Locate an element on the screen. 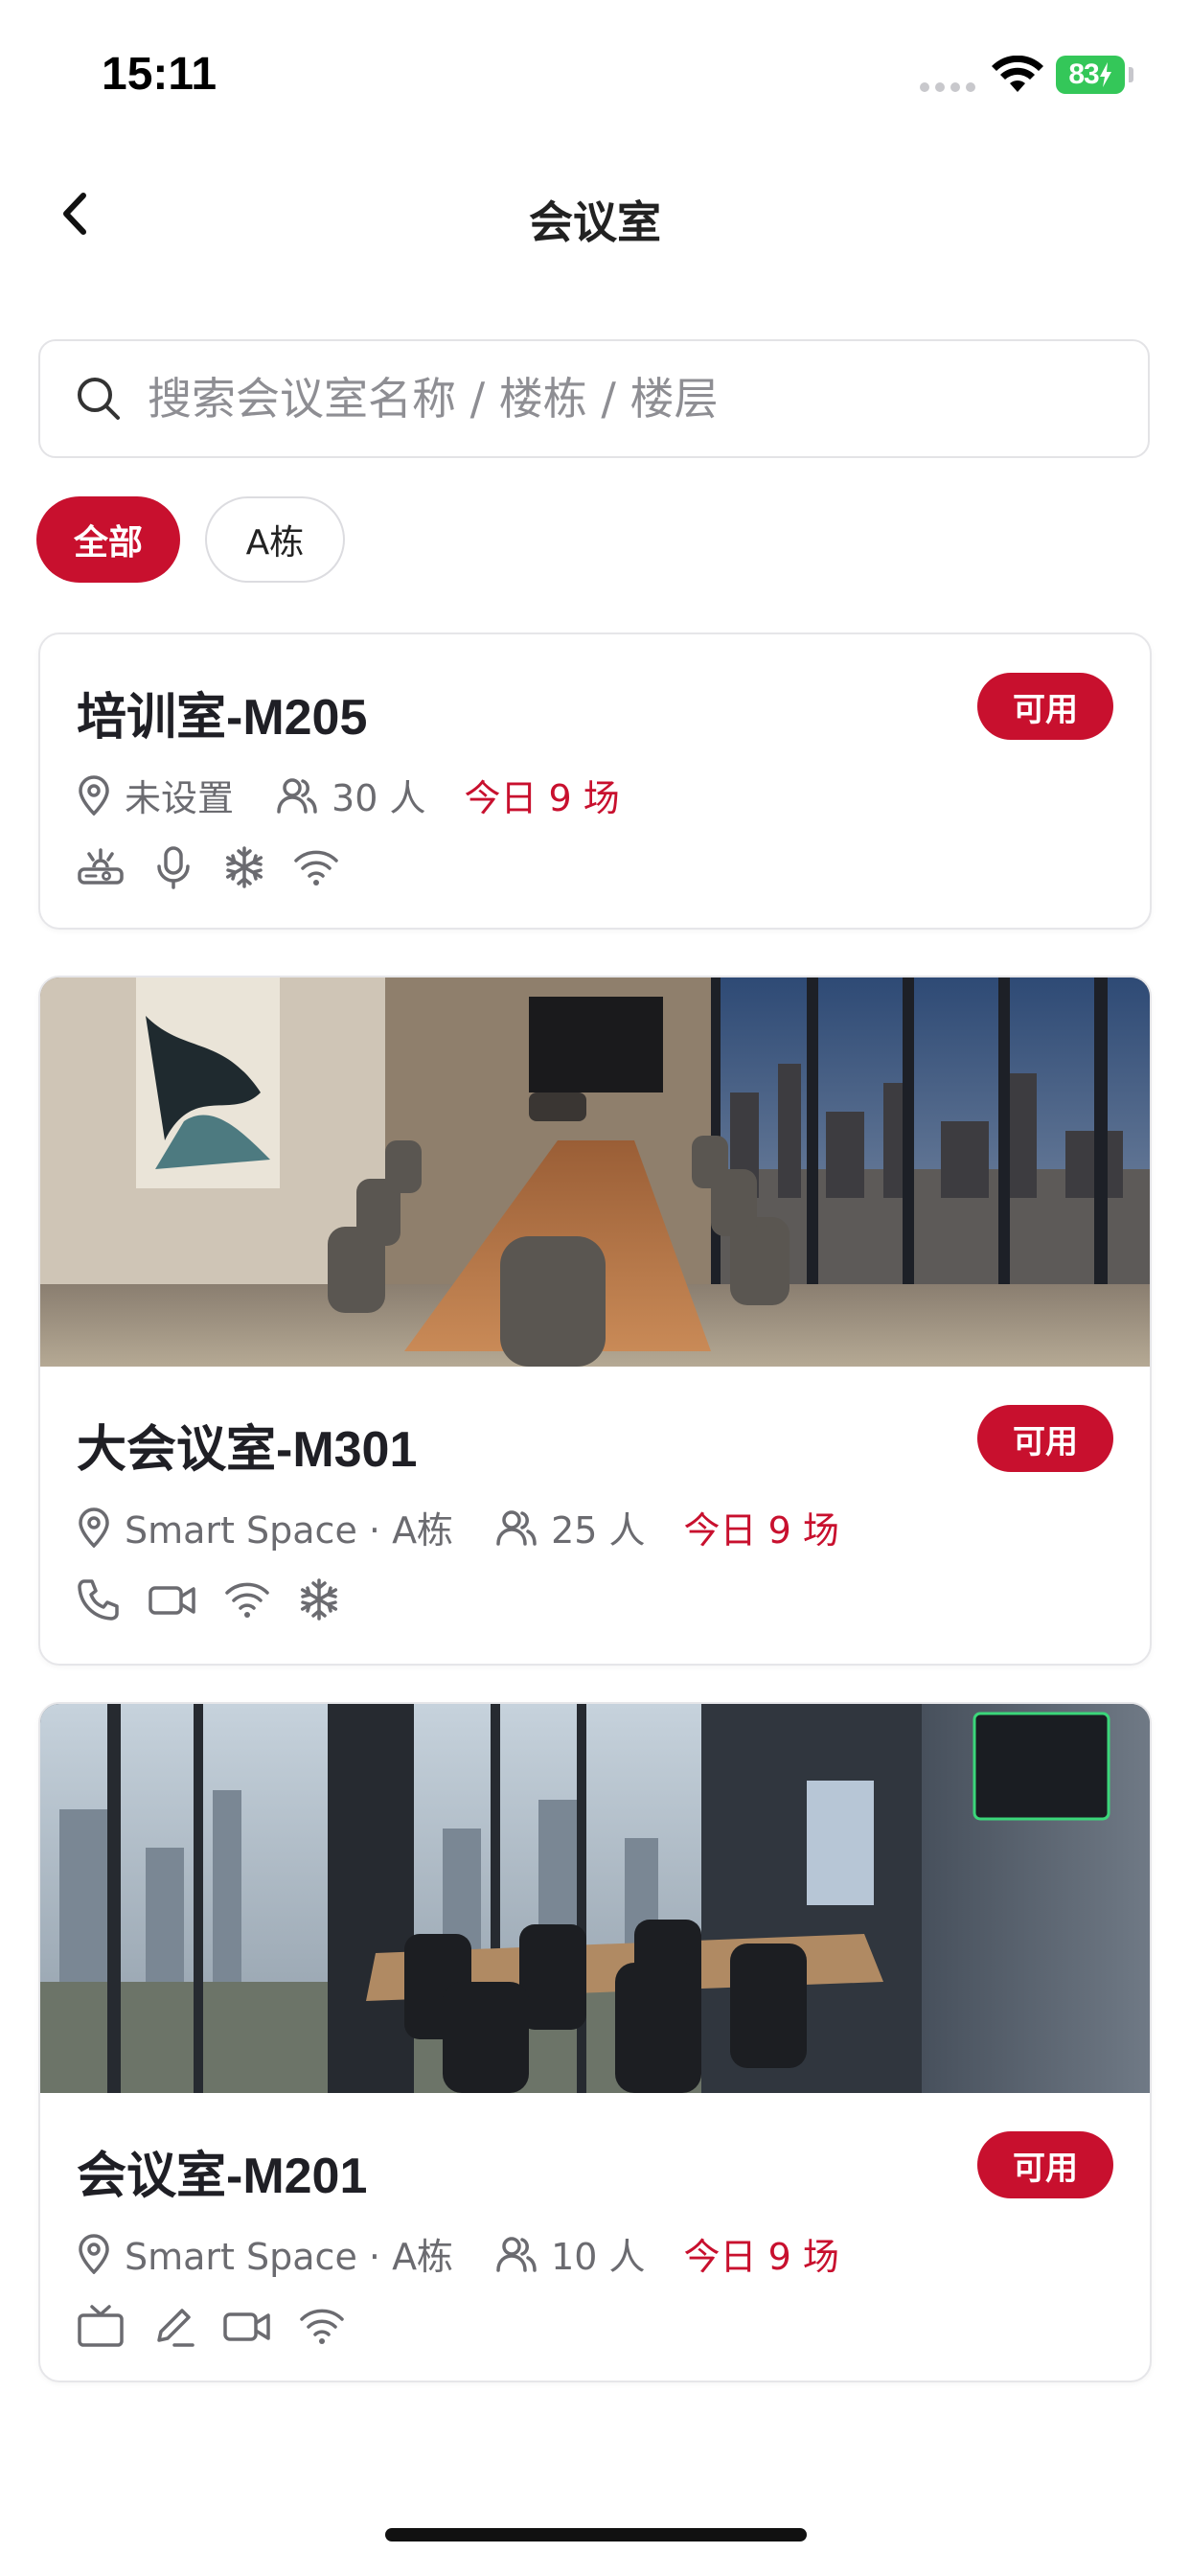  filter-chip-building-a: A栋 is located at coordinates (275, 539).